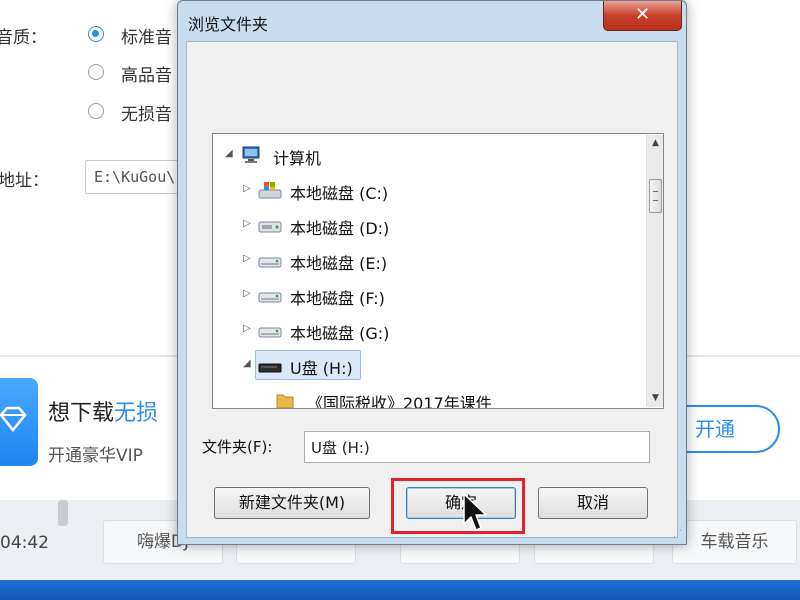 The height and width of the screenshot is (600, 800). Describe the element at coordinates (24, 181) in the screenshot. I see `address-label: 地址：` at that location.